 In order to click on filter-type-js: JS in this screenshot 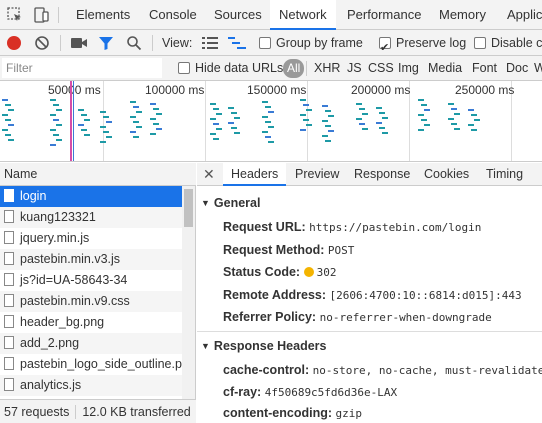, I will do `click(354, 68)`.